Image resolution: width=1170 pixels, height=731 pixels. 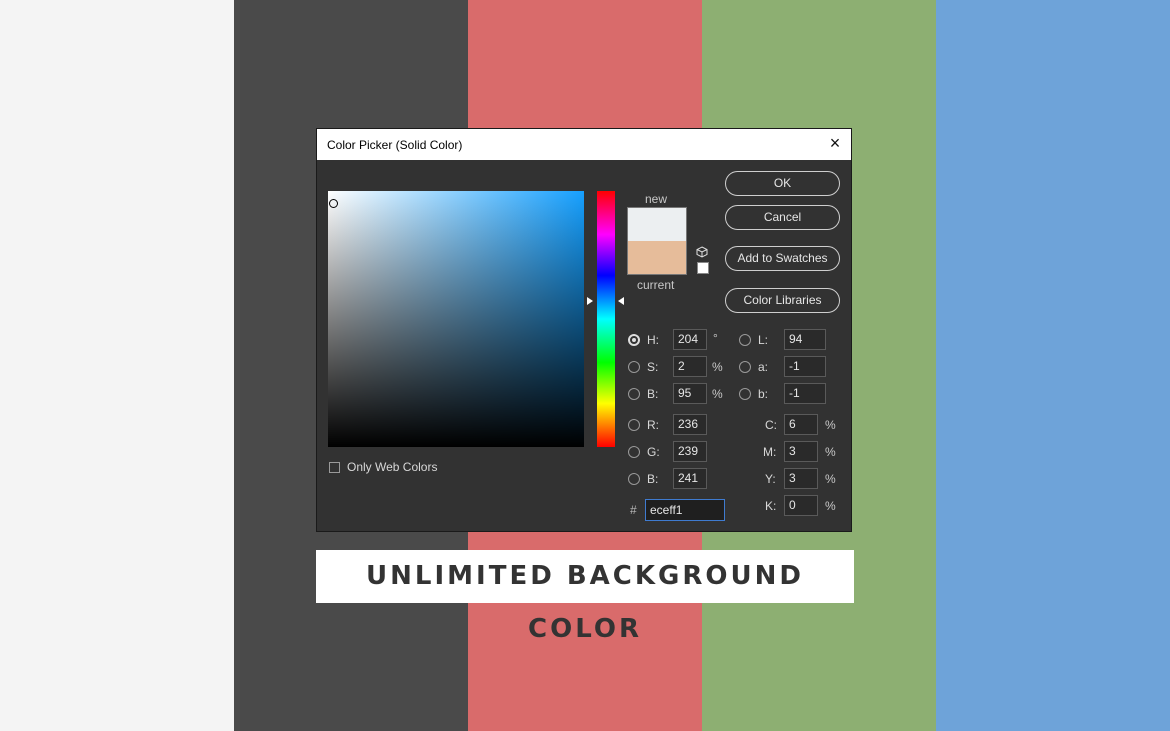 I want to click on hue-label: H:, so click(x=653, y=340).